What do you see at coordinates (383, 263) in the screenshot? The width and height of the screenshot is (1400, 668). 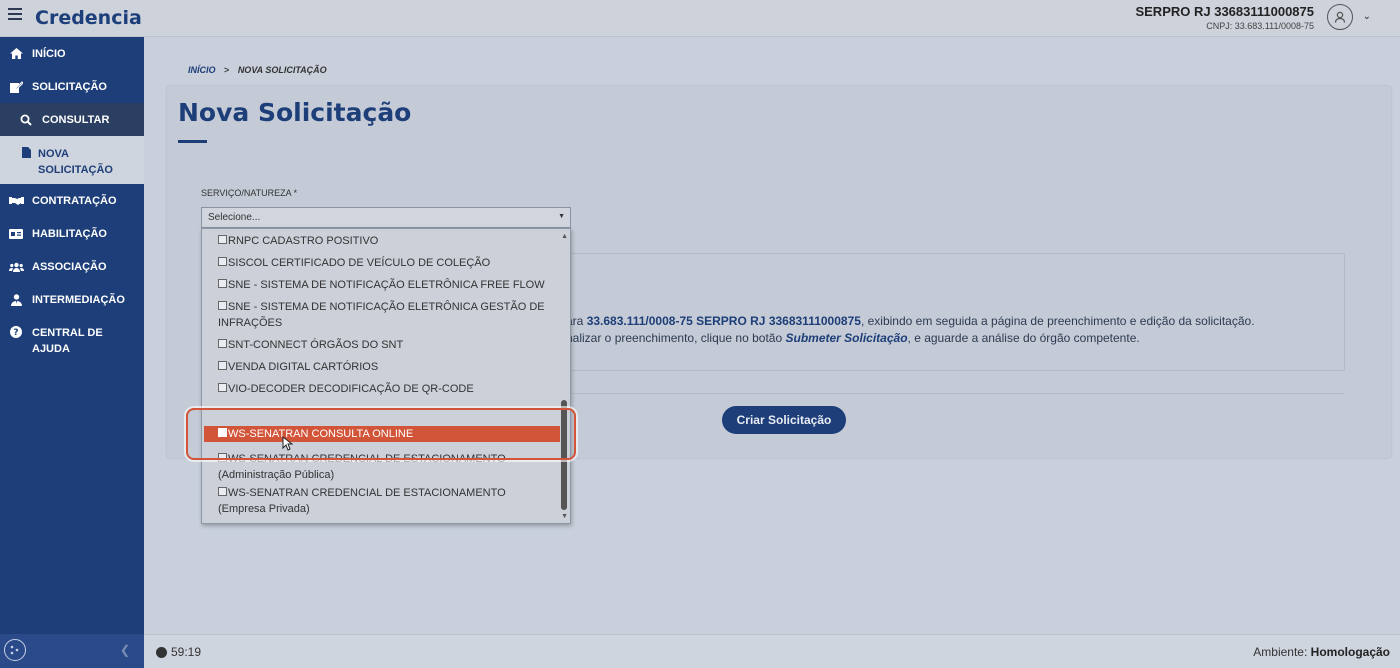 I see `list-item: SISCOL CERTIFICADO DE VEÍCULO DE COLEÇÃO` at bounding box center [383, 263].